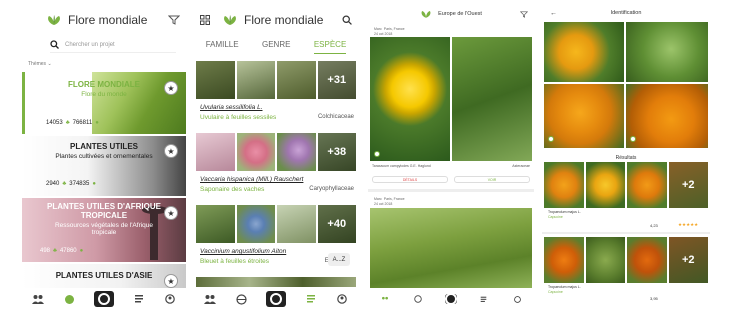 The width and height of the screenshot is (736, 310). Describe the element at coordinates (451, 248) in the screenshot. I see `observation-photo-ground` at that location.